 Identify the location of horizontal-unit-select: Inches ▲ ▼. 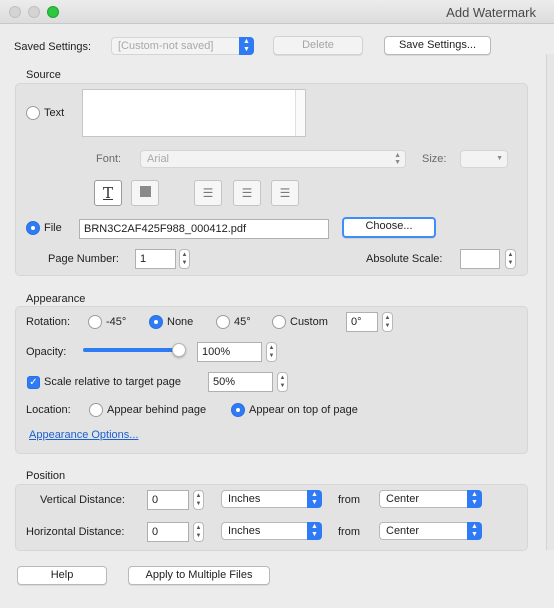
(271, 531).